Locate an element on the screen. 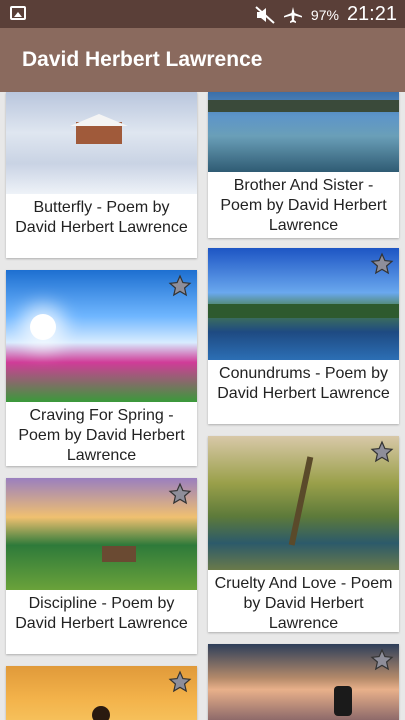 The height and width of the screenshot is (720, 405). image-icon is located at coordinates (18, 13).